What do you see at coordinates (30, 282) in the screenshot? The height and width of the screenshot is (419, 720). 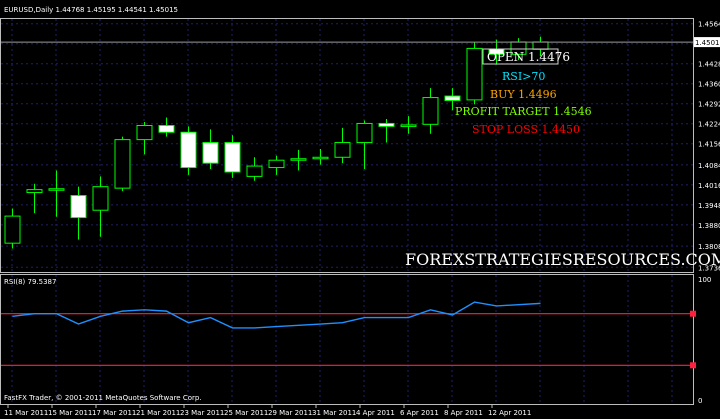 I see `rsi-header: RSI(8) 79.5387` at bounding box center [30, 282].